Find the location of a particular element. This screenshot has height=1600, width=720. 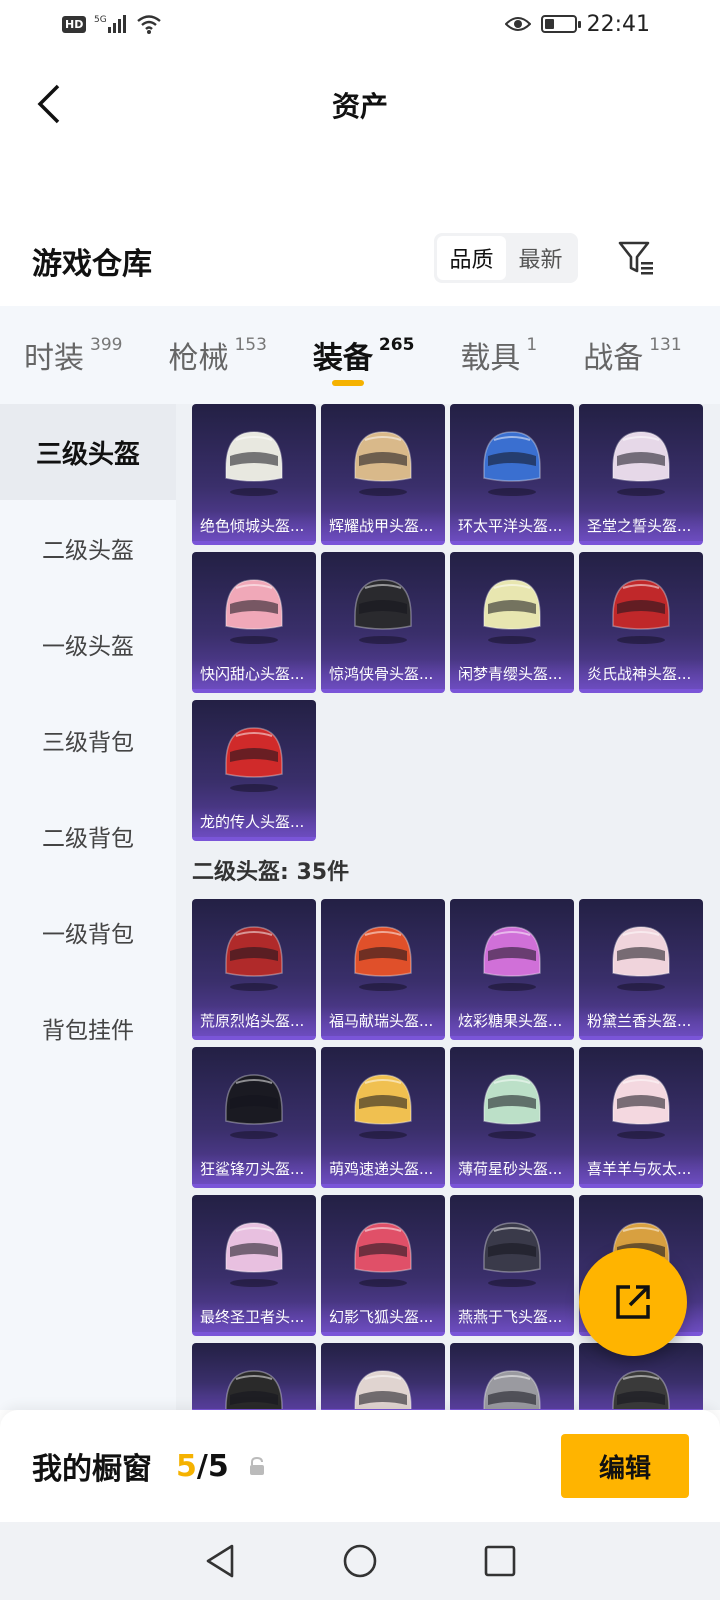

showcase-count: 5/5 is located at coordinates (202, 1466).